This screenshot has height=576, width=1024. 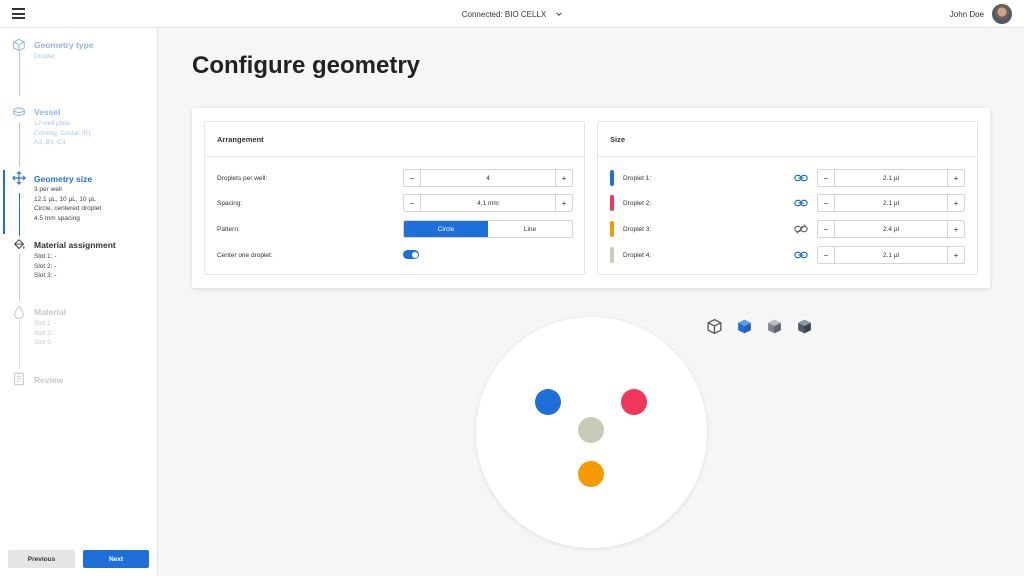 I want to click on pattern-option-circle: Circle, so click(x=446, y=229).